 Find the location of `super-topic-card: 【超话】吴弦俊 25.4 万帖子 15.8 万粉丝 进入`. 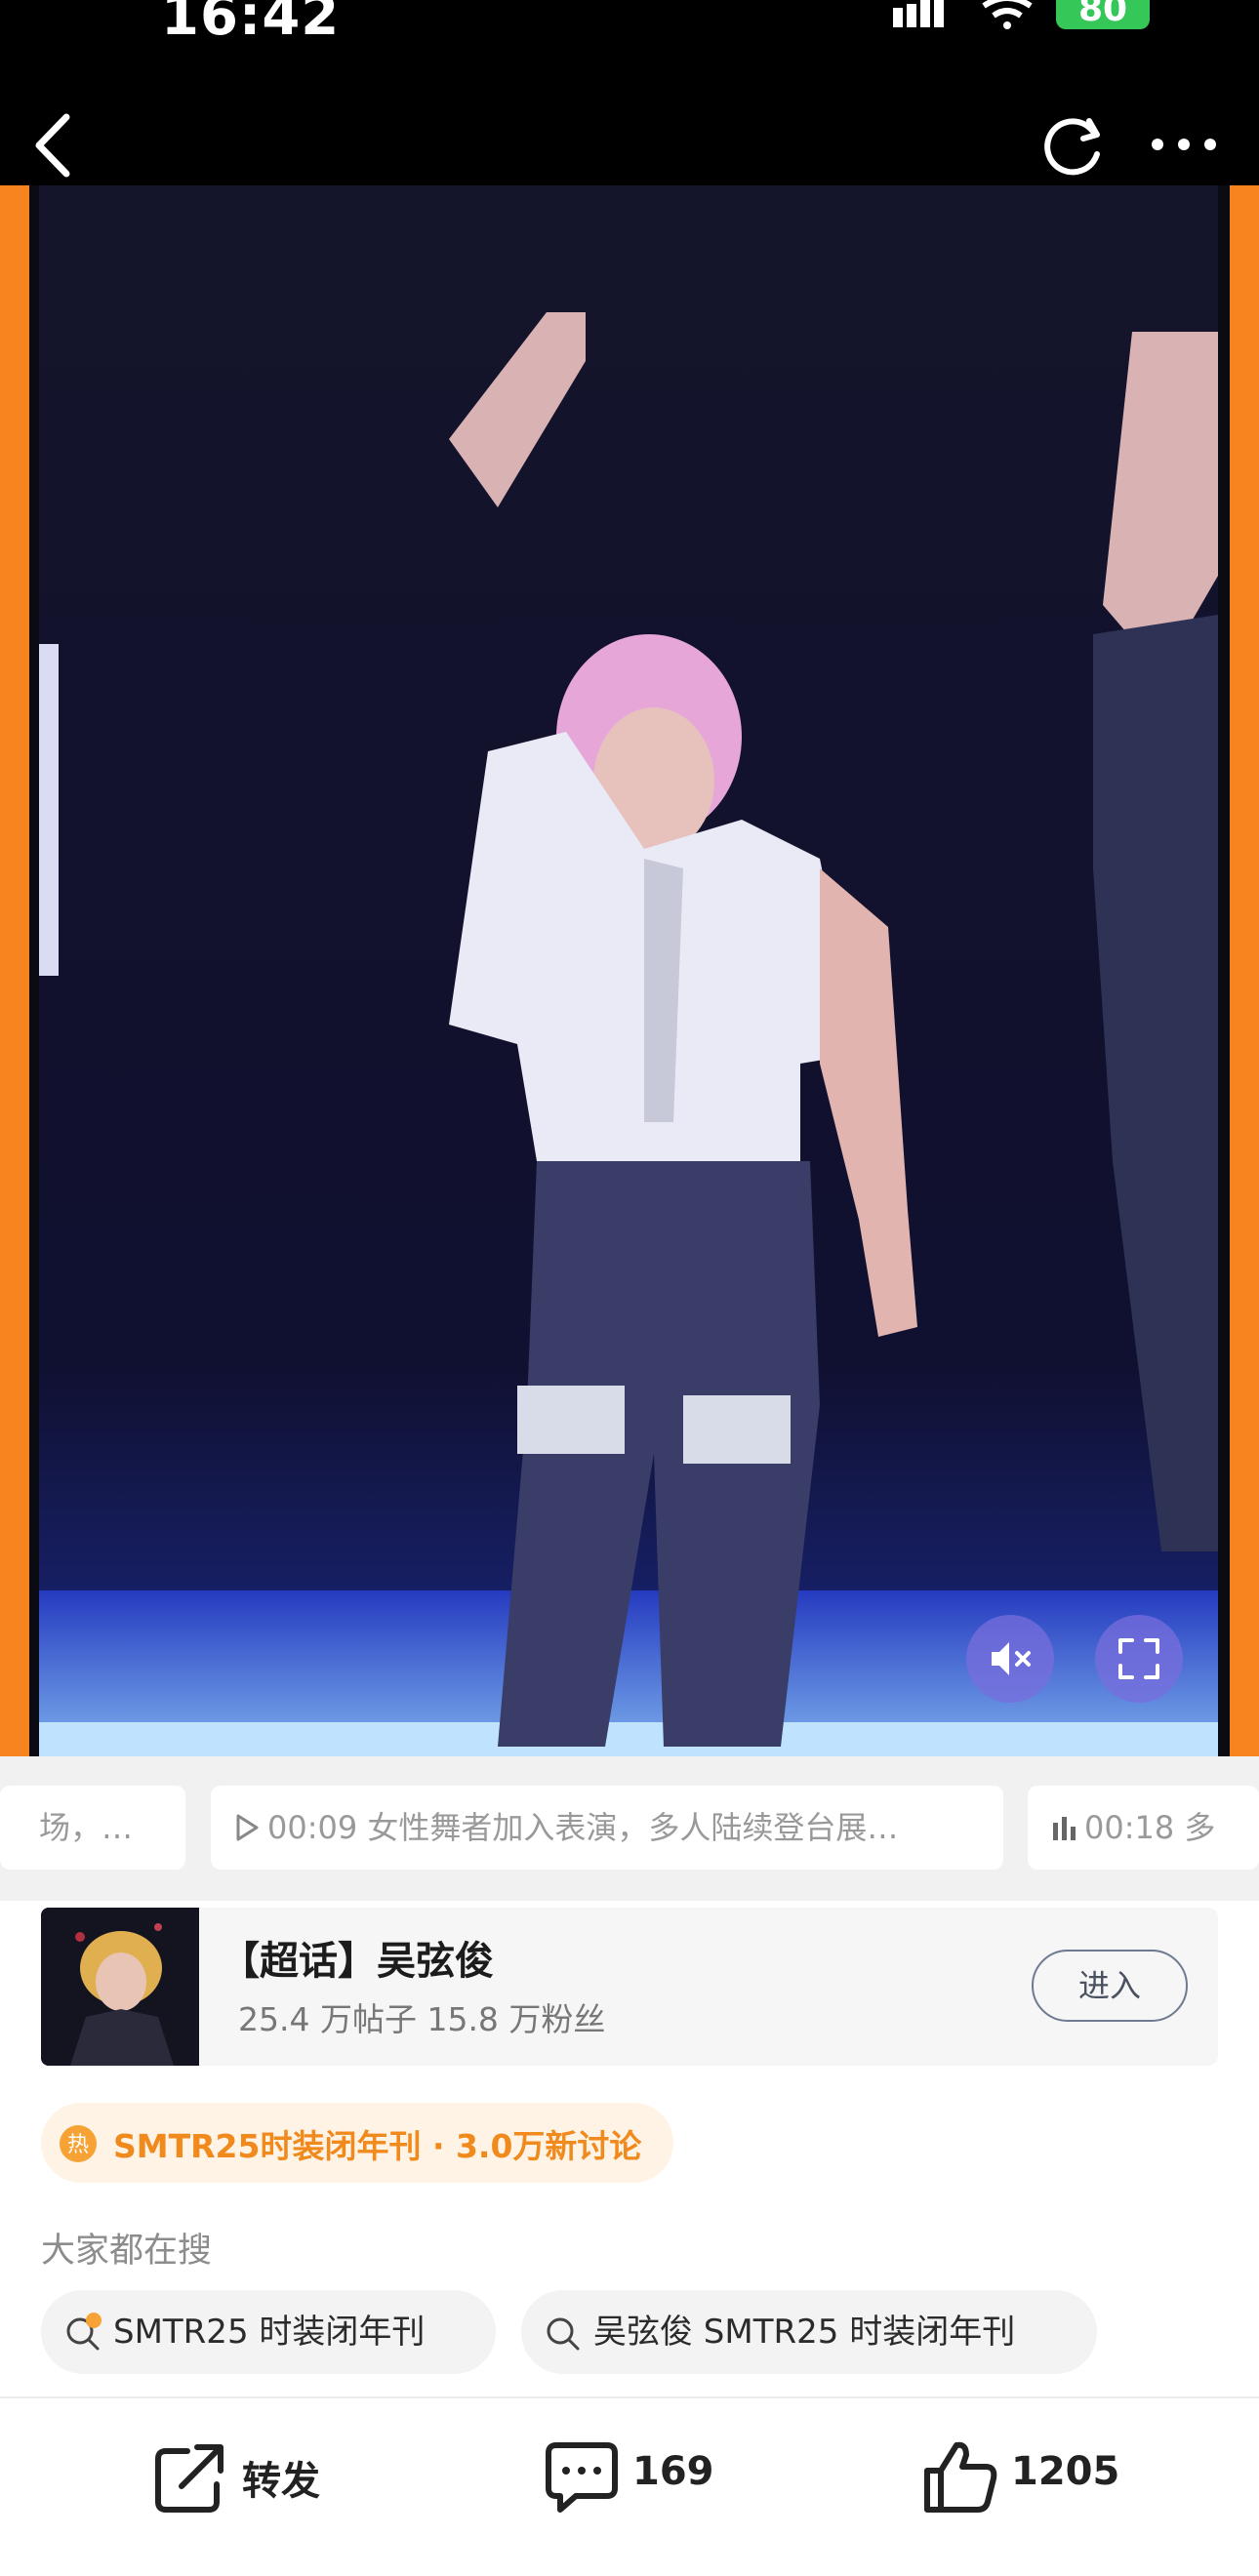

super-topic-card: 【超话】吴弦俊 25.4 万帖子 15.8 万粉丝 进入 is located at coordinates (629, 1987).